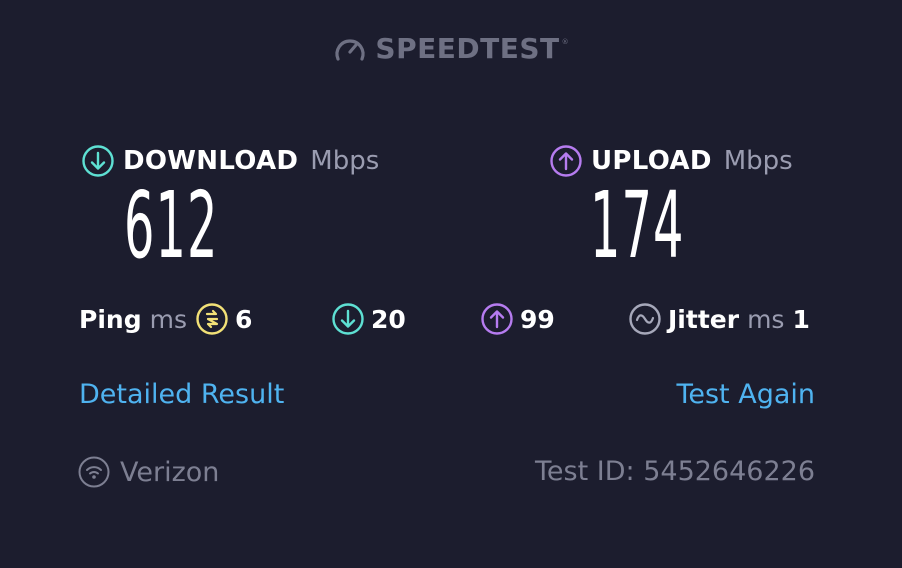  I want to click on download-latency-stat: 20, so click(368, 319).